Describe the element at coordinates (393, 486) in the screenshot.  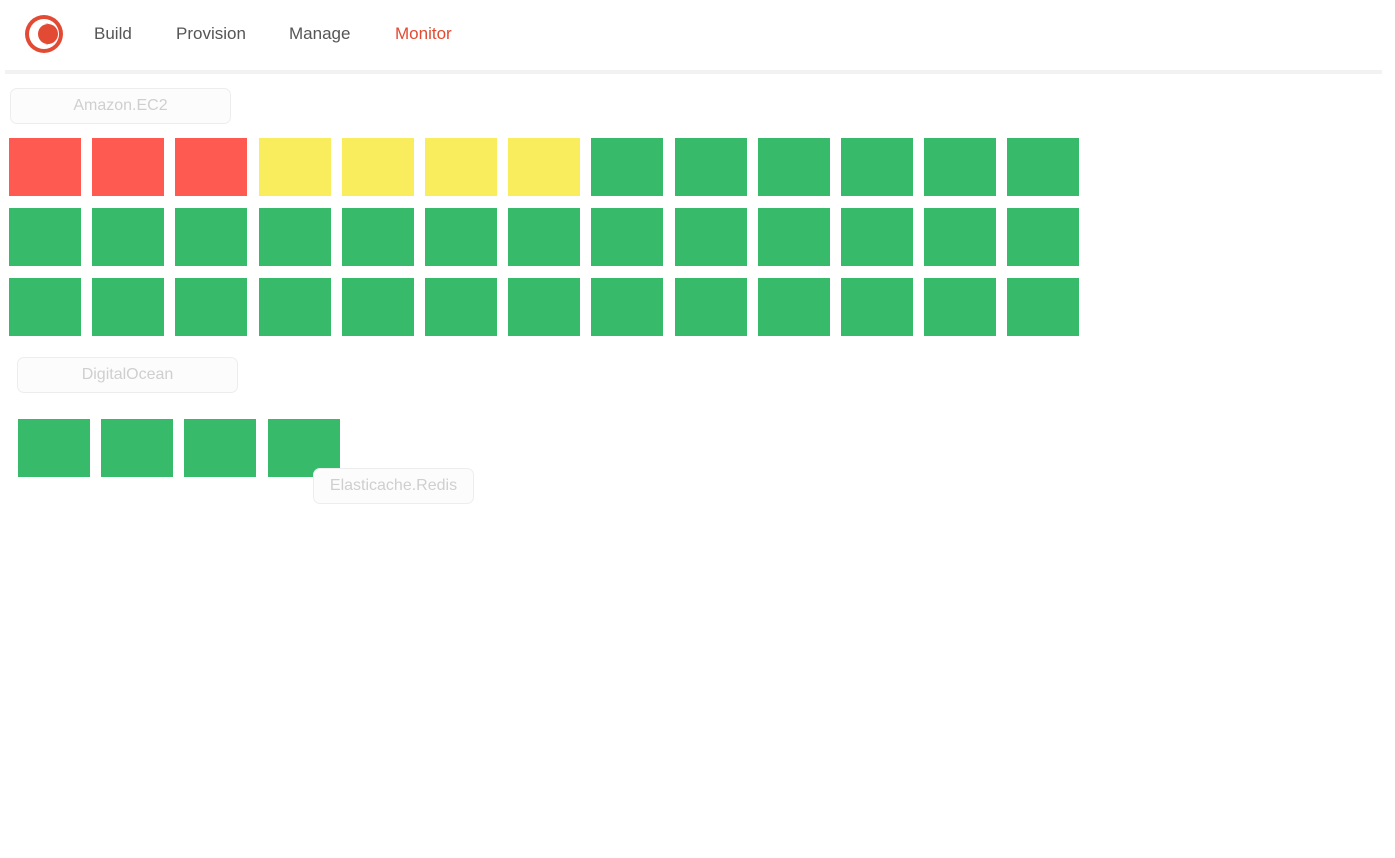
I see `group-label-elasticache-redis: Elasticache.Redis` at that location.